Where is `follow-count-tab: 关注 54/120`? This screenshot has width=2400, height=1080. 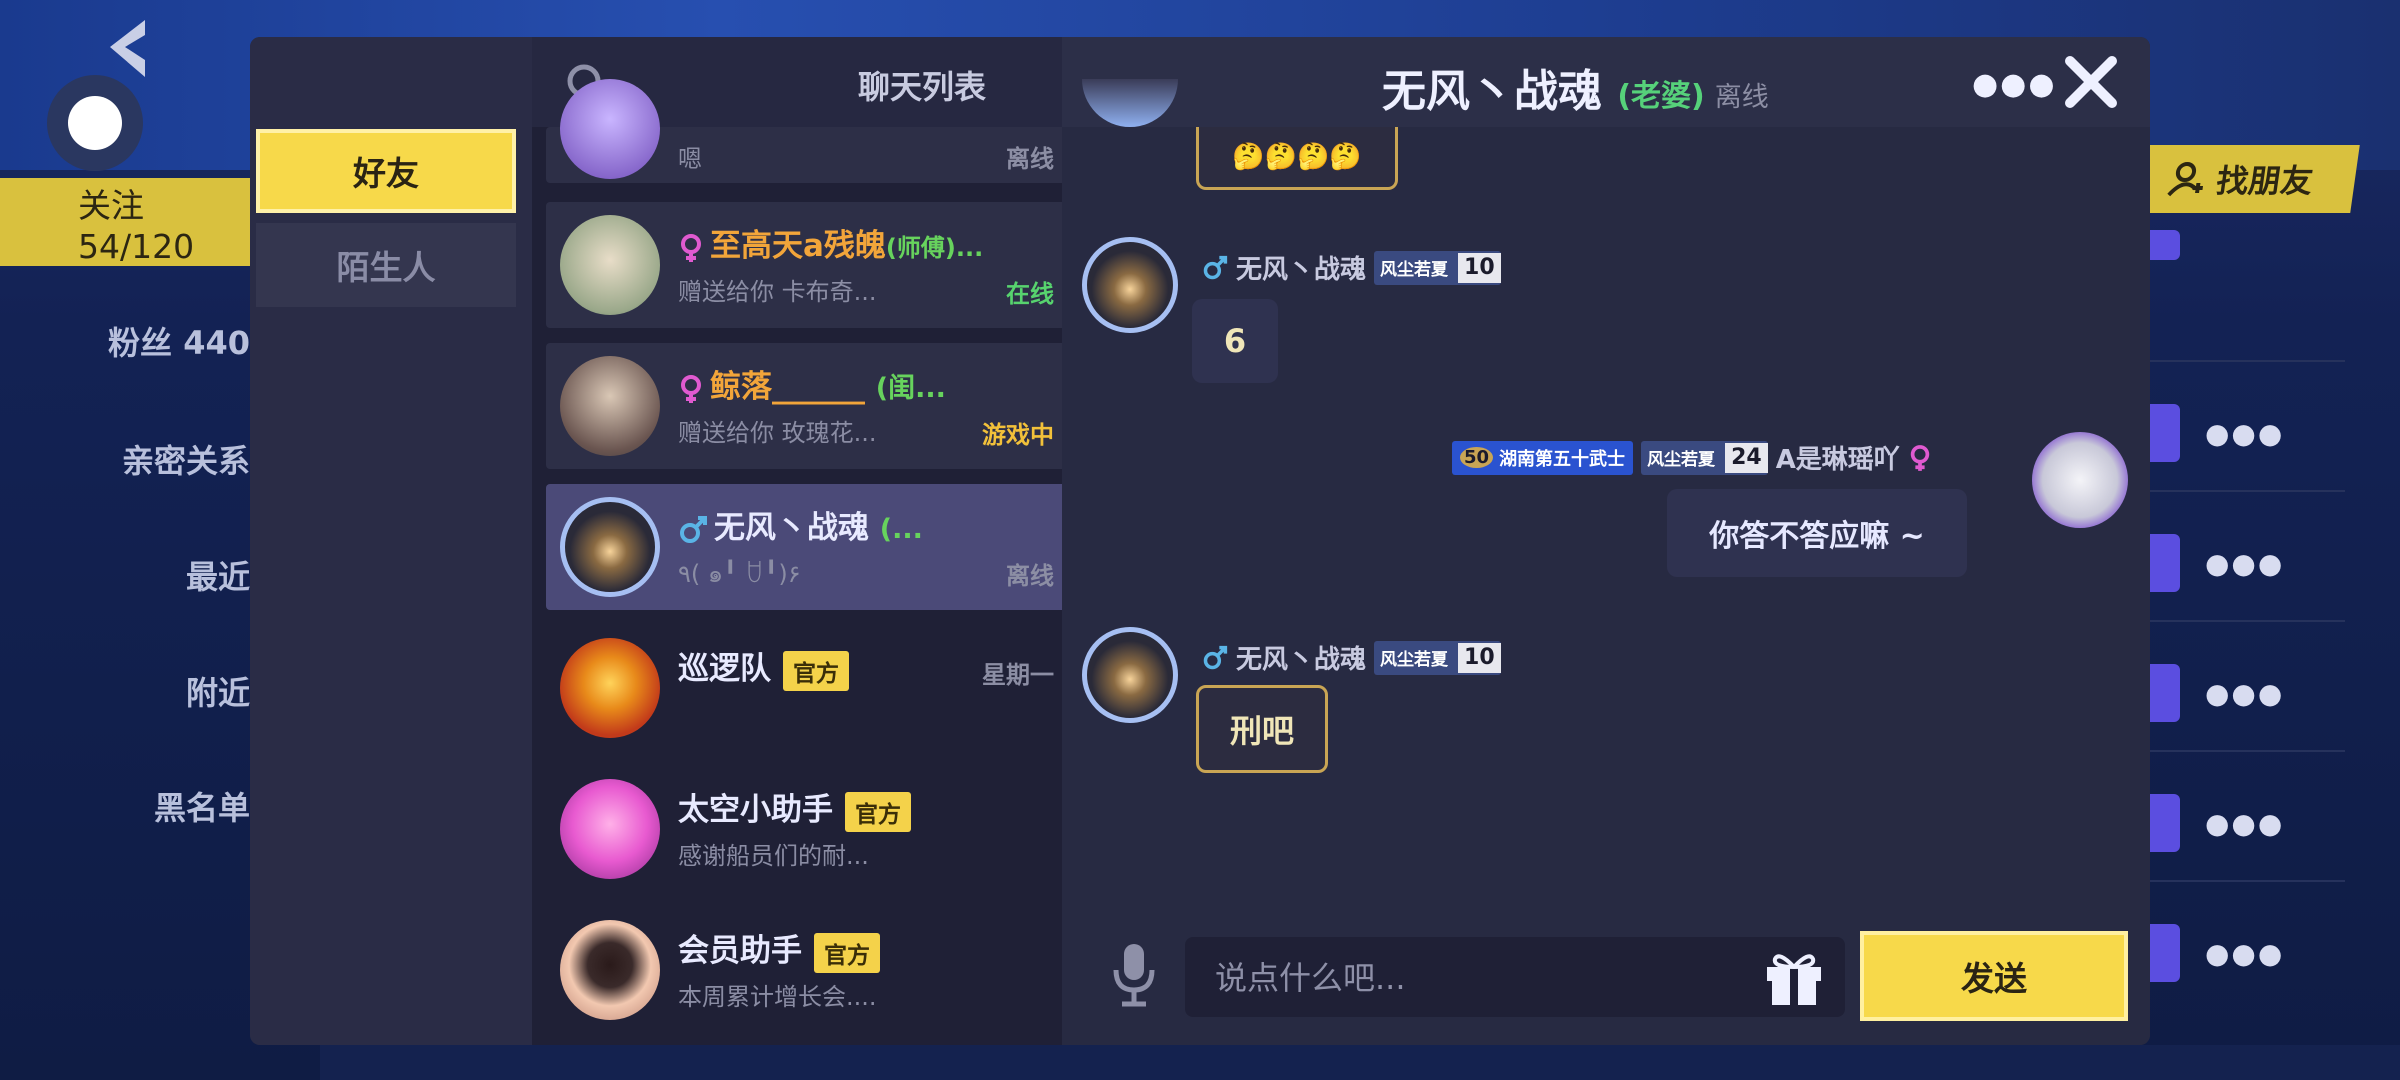 follow-count-tab: 关注 54/120 is located at coordinates (130, 222).